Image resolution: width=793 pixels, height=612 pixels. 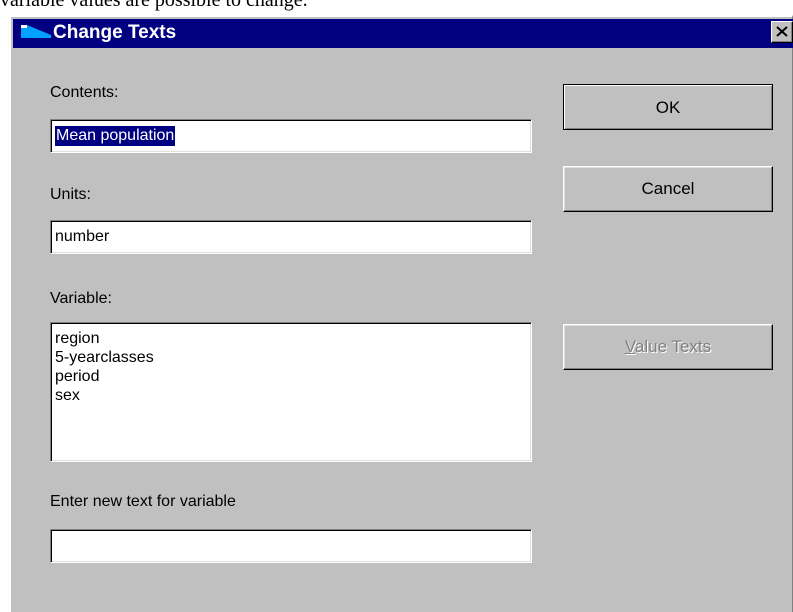 What do you see at coordinates (291, 136) in the screenshot?
I see `contents-field: Mean population` at bounding box center [291, 136].